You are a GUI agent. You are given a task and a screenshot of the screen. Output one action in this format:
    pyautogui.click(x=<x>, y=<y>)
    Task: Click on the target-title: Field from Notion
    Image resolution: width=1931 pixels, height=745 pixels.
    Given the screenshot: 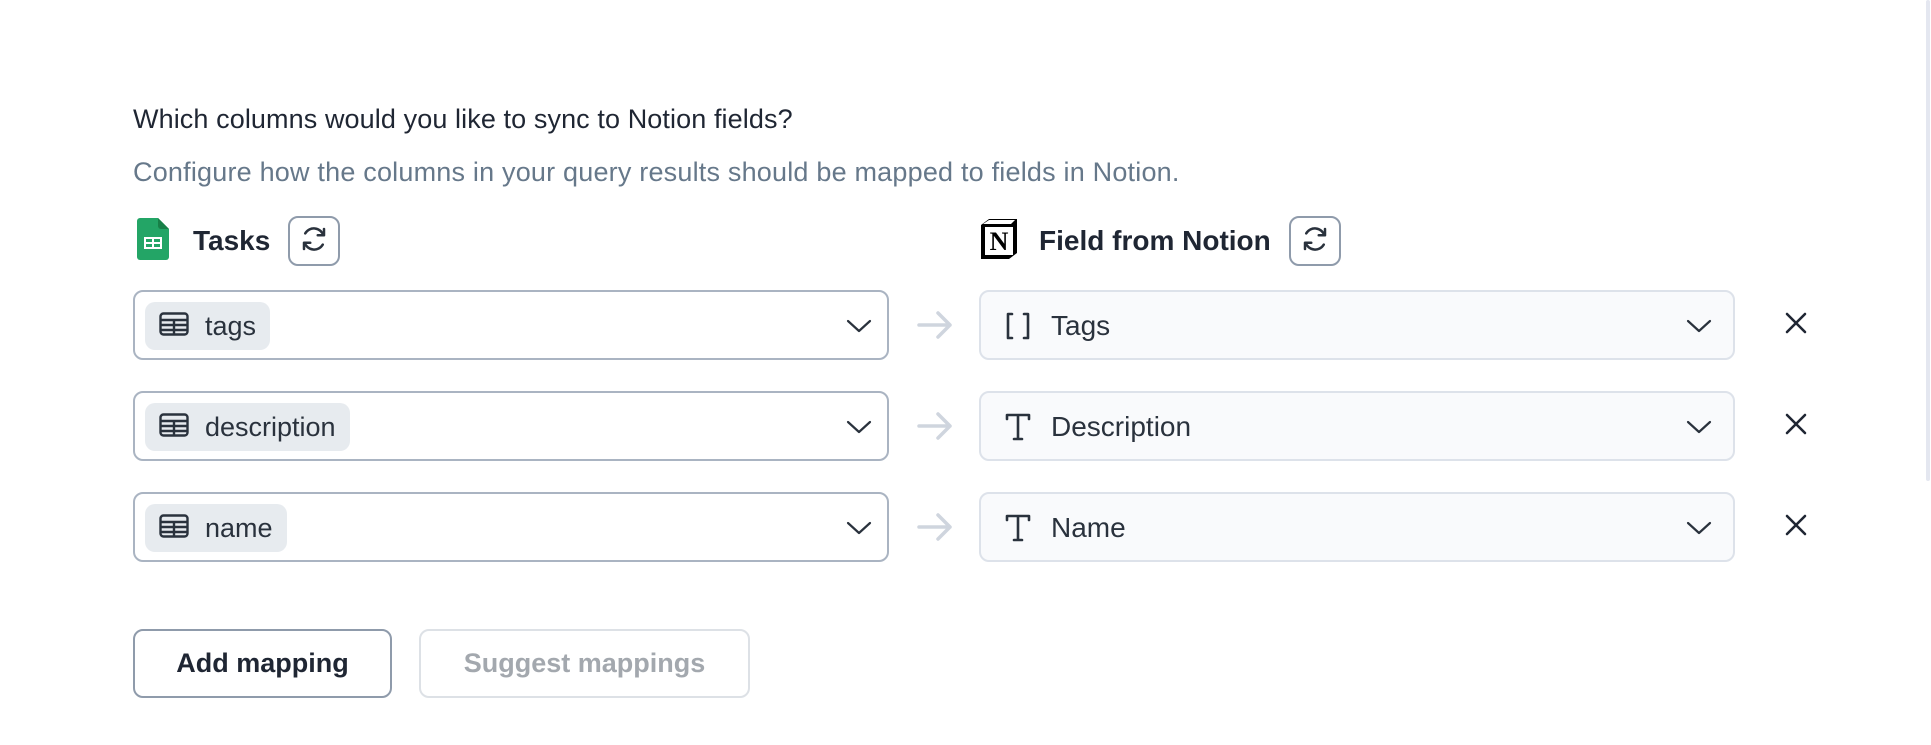 What is the action you would take?
    pyautogui.click(x=1155, y=240)
    